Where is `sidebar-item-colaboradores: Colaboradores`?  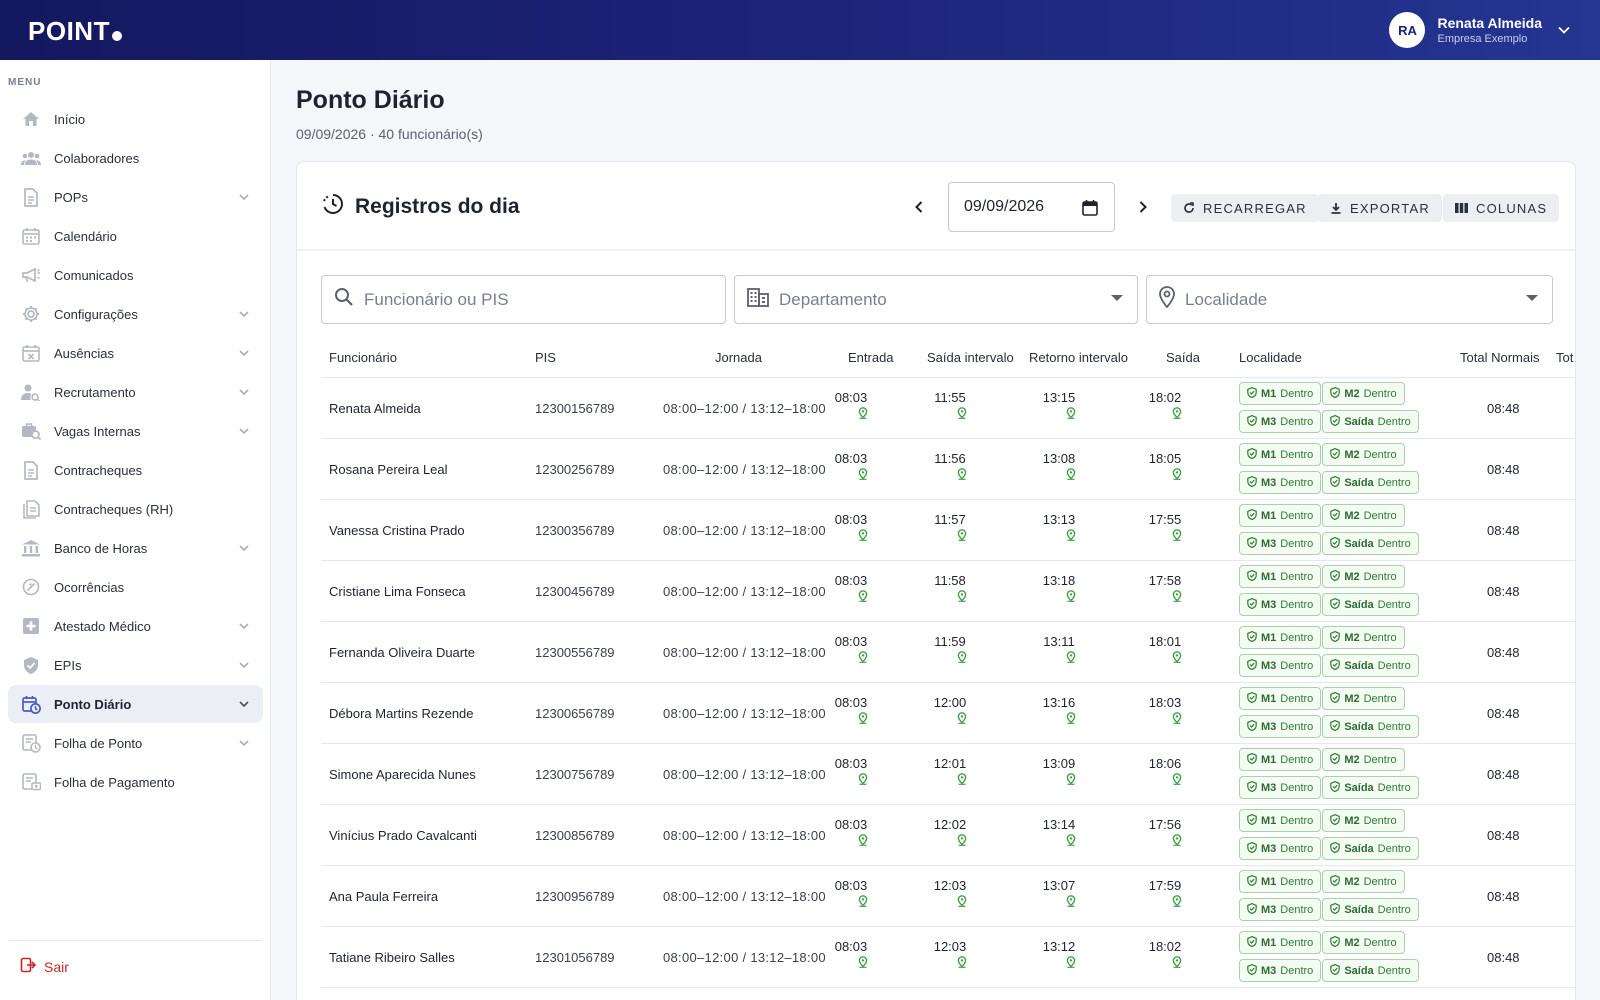
sidebar-item-colaboradores: Colaboradores is located at coordinates (135, 158).